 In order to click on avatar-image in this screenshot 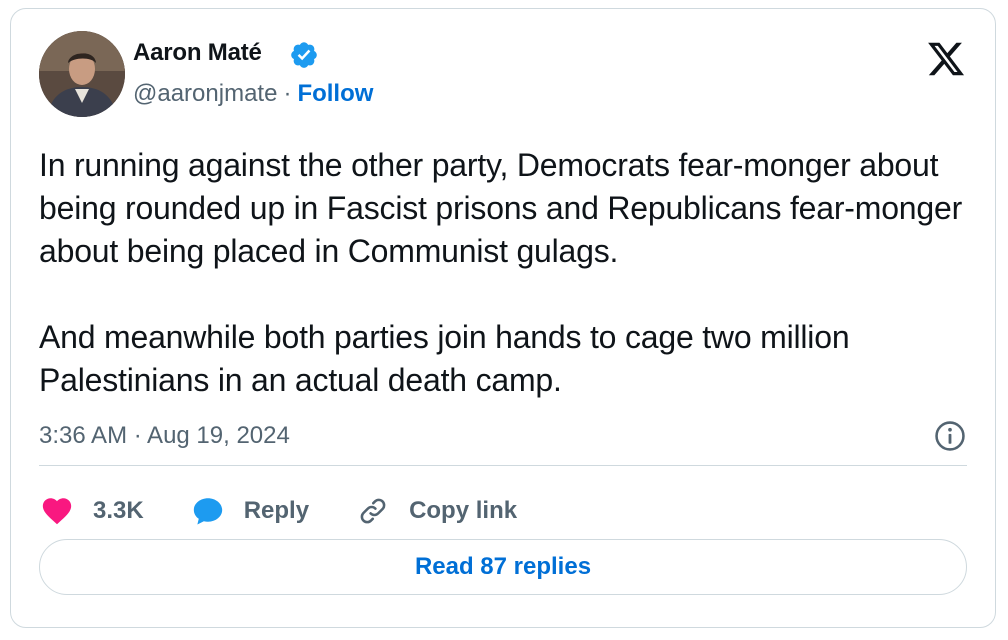, I will do `click(82, 74)`.